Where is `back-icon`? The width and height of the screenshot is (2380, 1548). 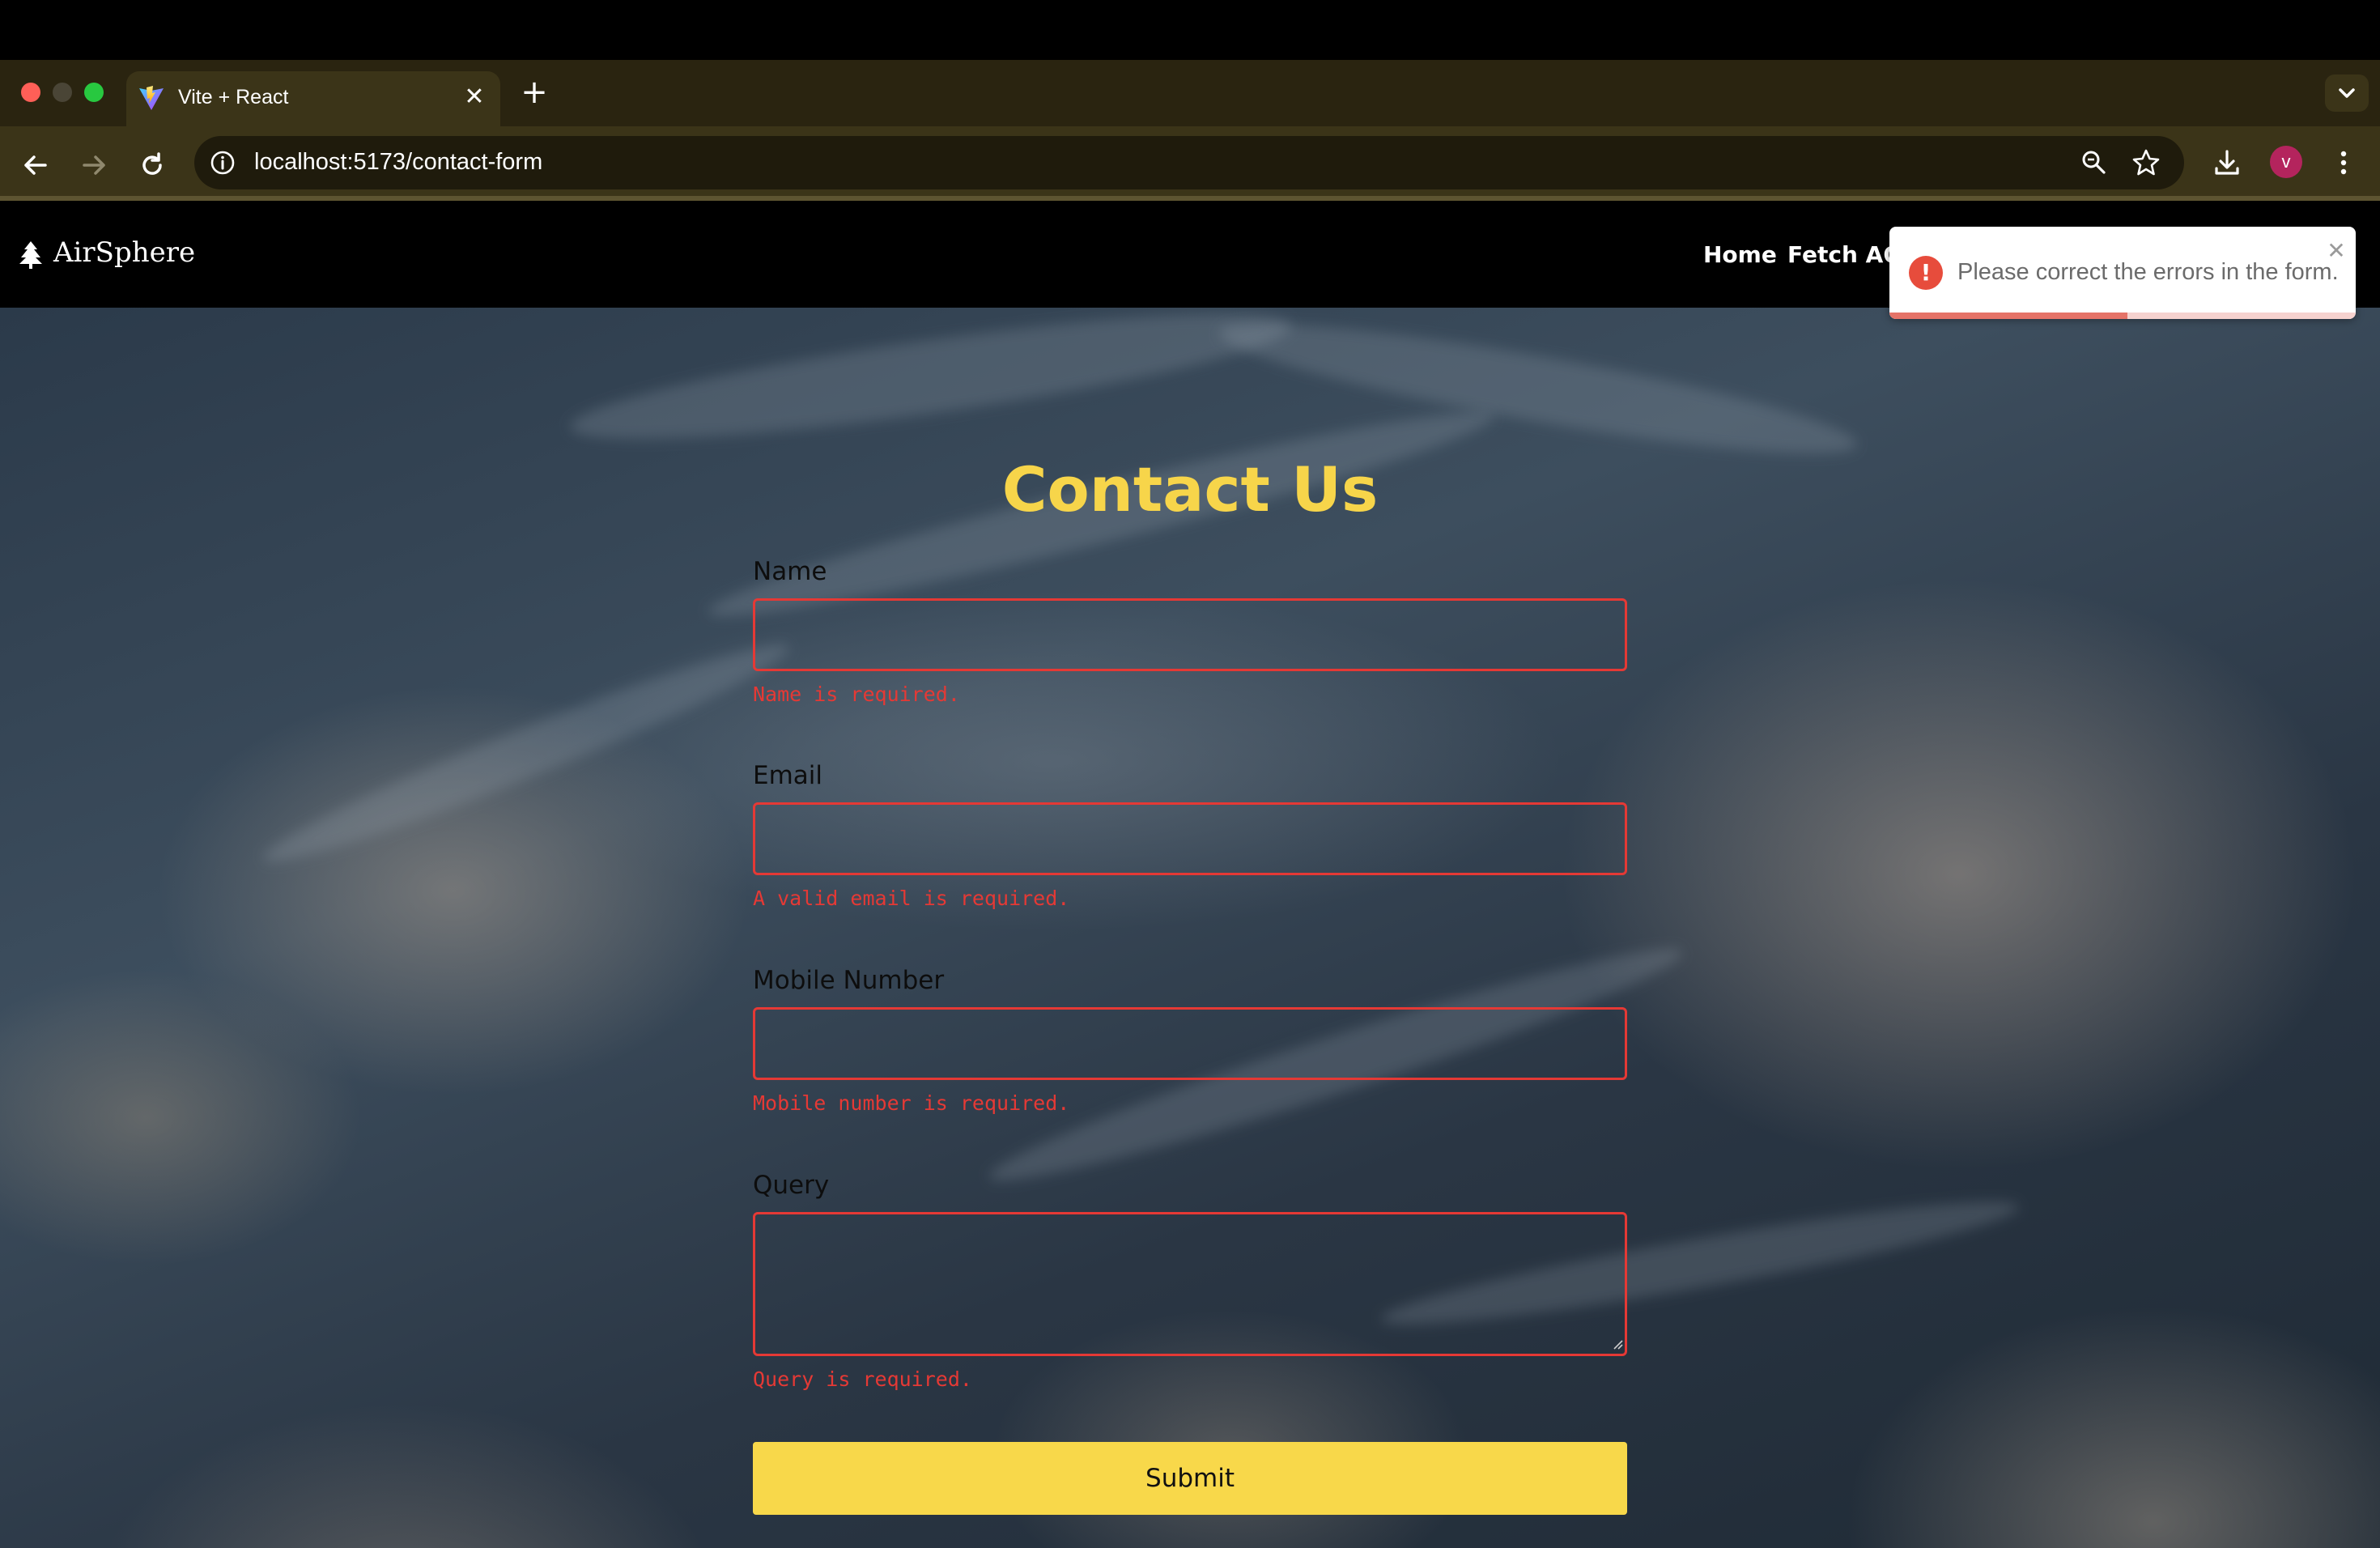
back-icon is located at coordinates (35, 165).